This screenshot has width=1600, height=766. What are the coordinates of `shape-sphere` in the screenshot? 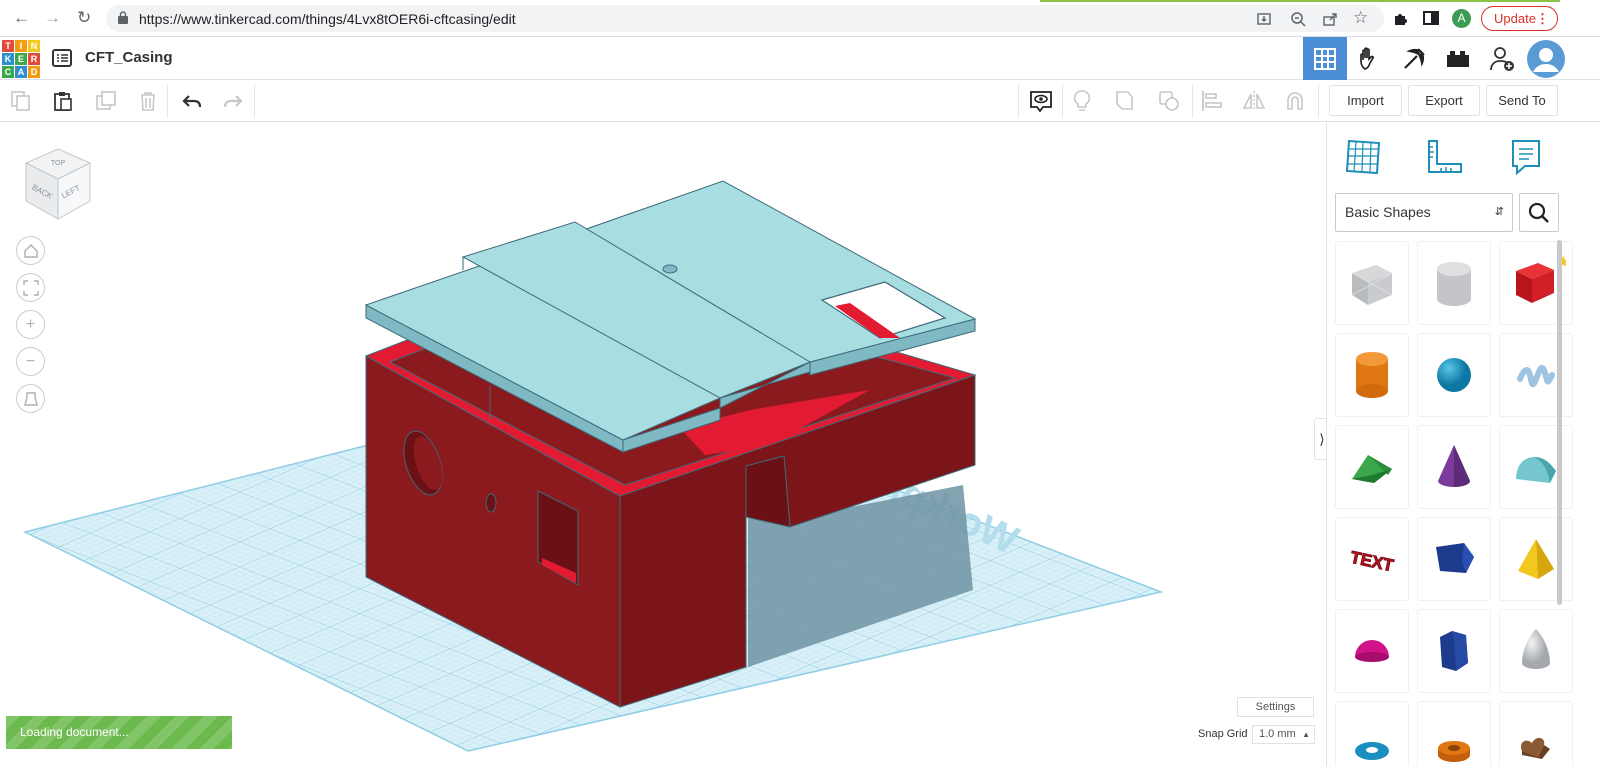 It's located at (1454, 375).